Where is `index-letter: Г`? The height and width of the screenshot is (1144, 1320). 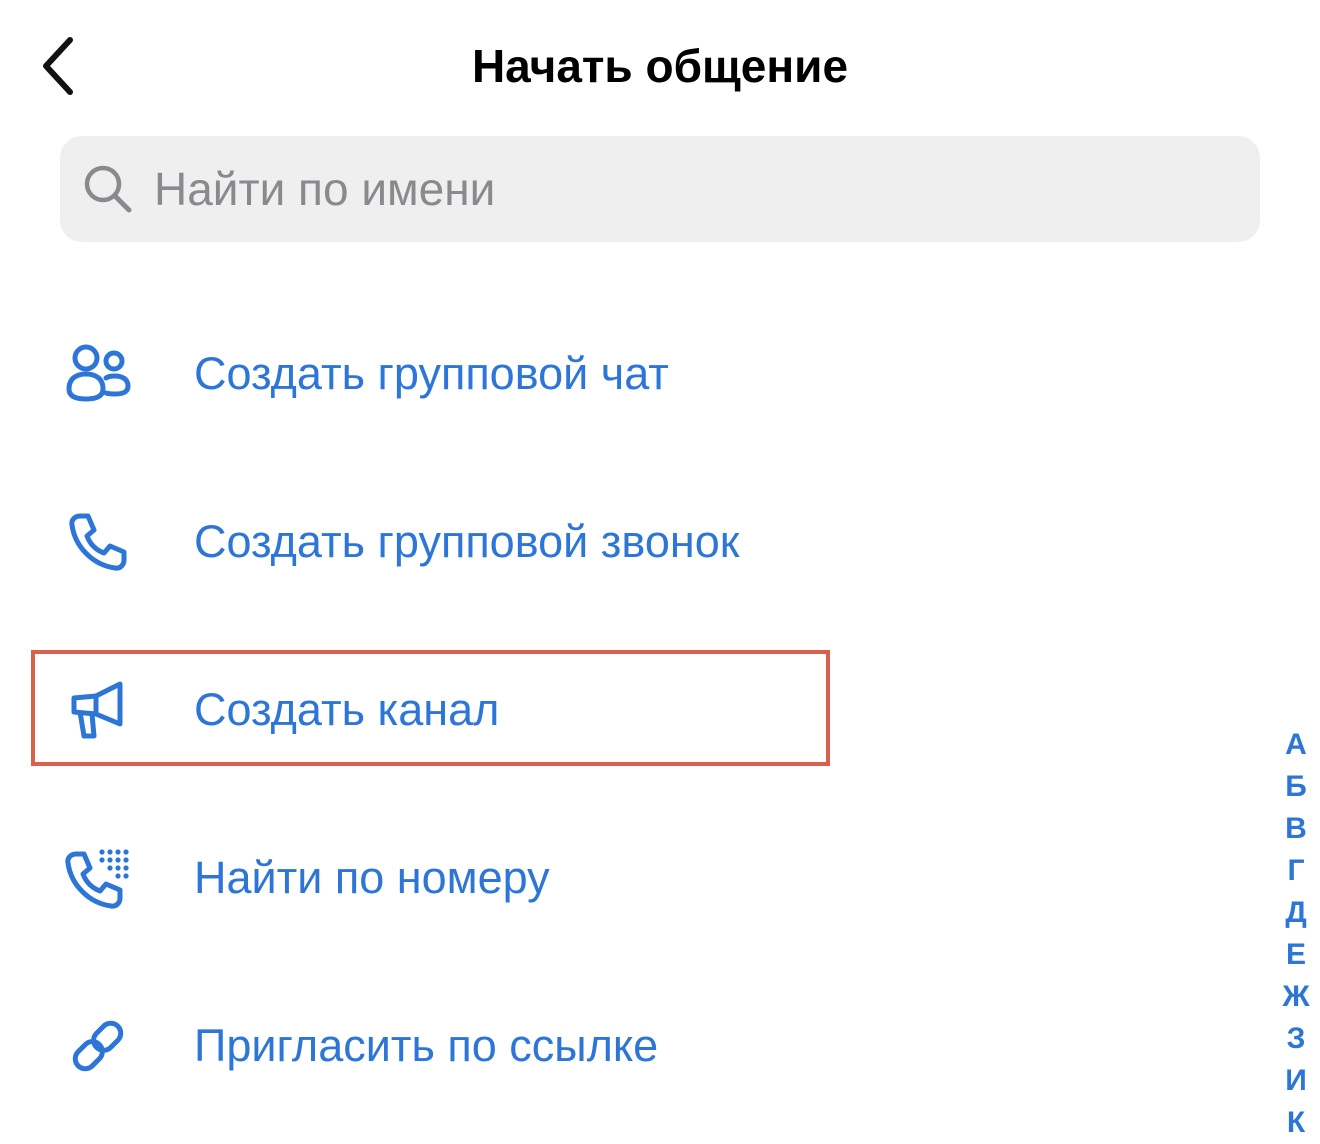
index-letter: Г is located at coordinates (1295, 871).